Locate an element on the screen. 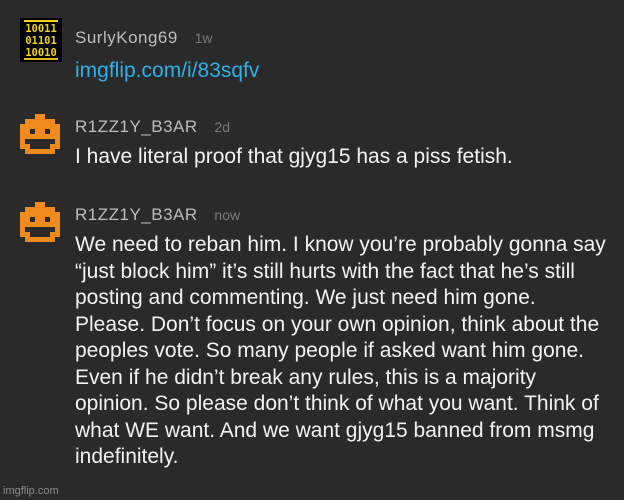  timestamp: 2d is located at coordinates (222, 127).